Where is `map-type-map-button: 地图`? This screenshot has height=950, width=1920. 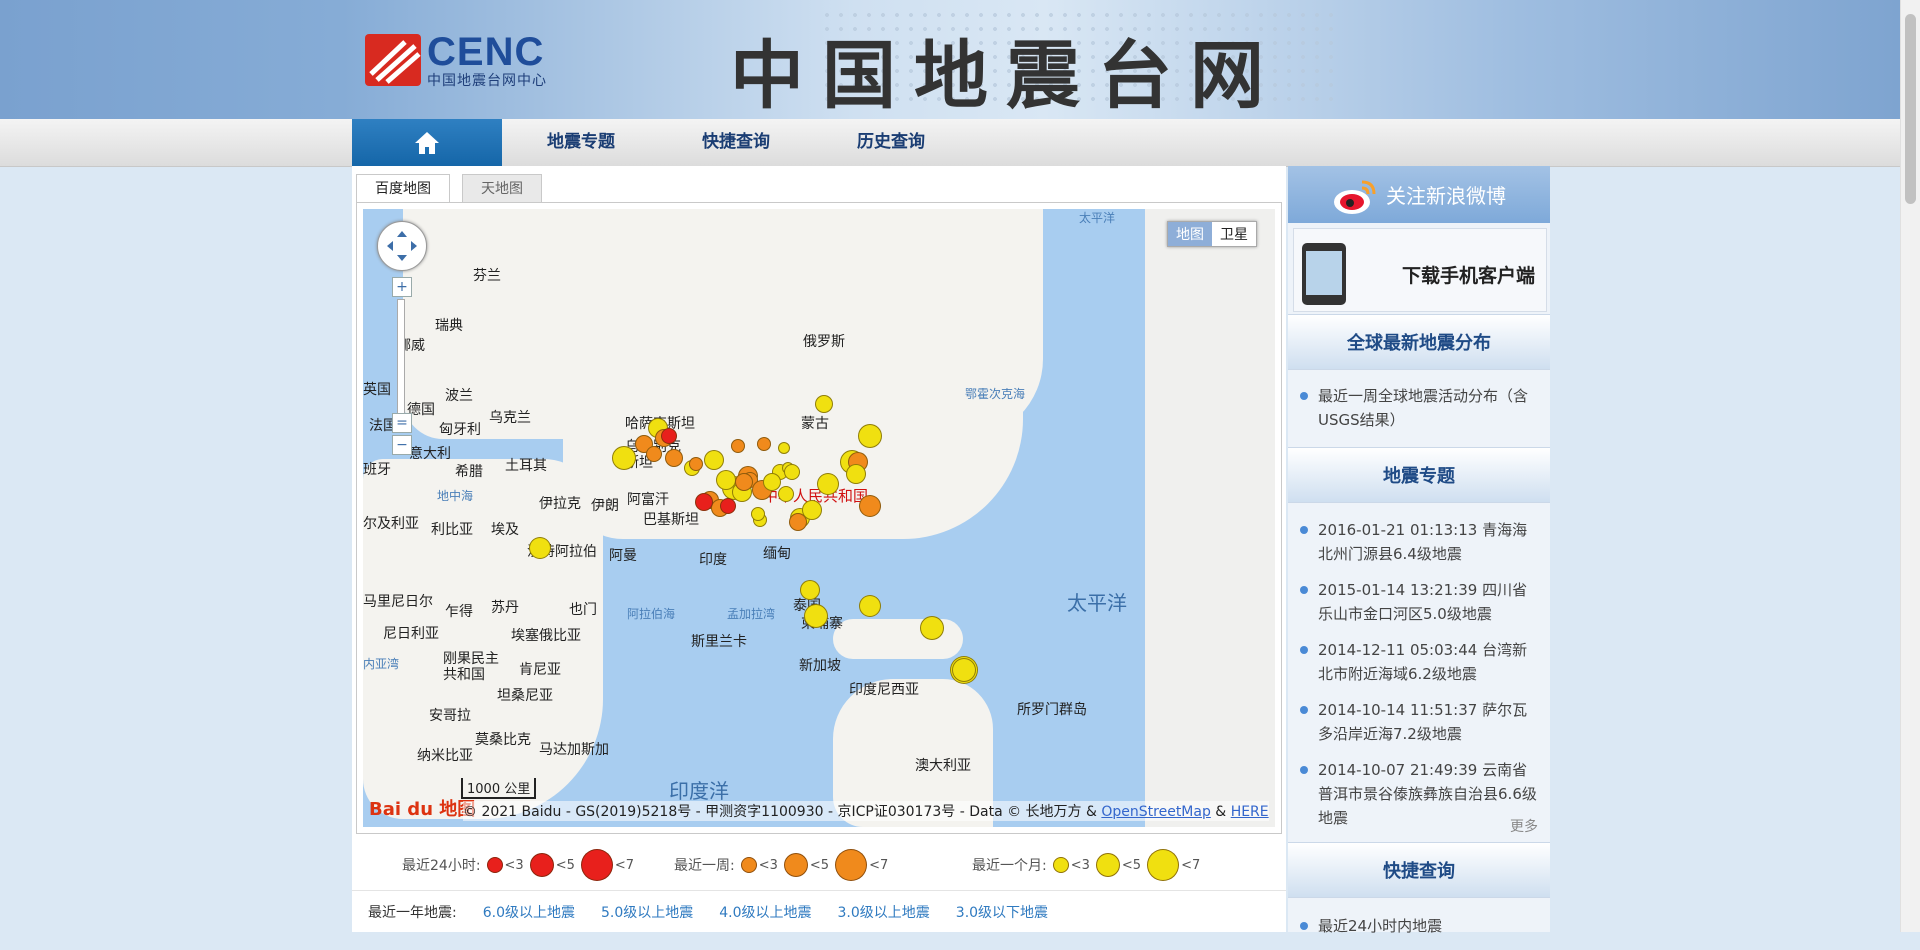
map-type-map-button: 地图 is located at coordinates (1190, 234).